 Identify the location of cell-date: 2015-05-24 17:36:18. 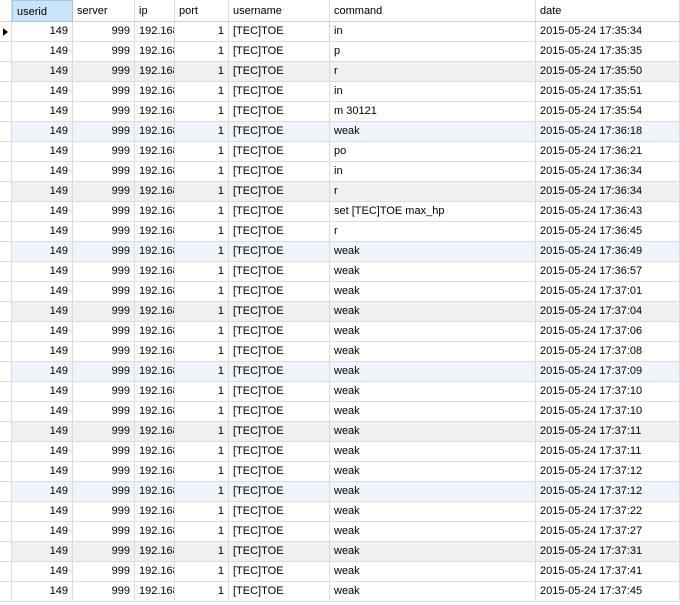
(608, 132).